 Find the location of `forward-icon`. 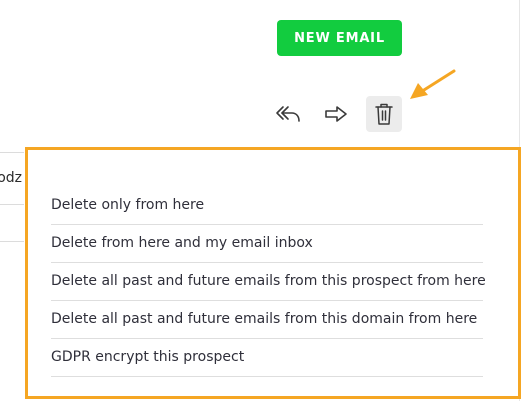

forward-icon is located at coordinates (336, 114).